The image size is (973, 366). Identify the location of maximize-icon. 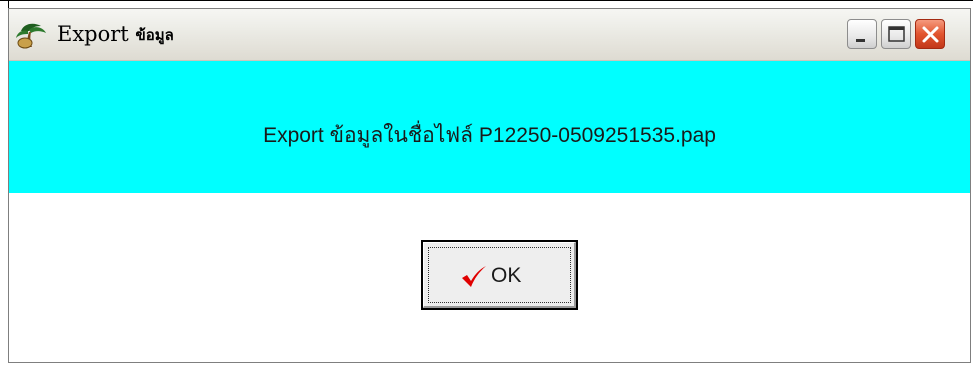
(896, 34).